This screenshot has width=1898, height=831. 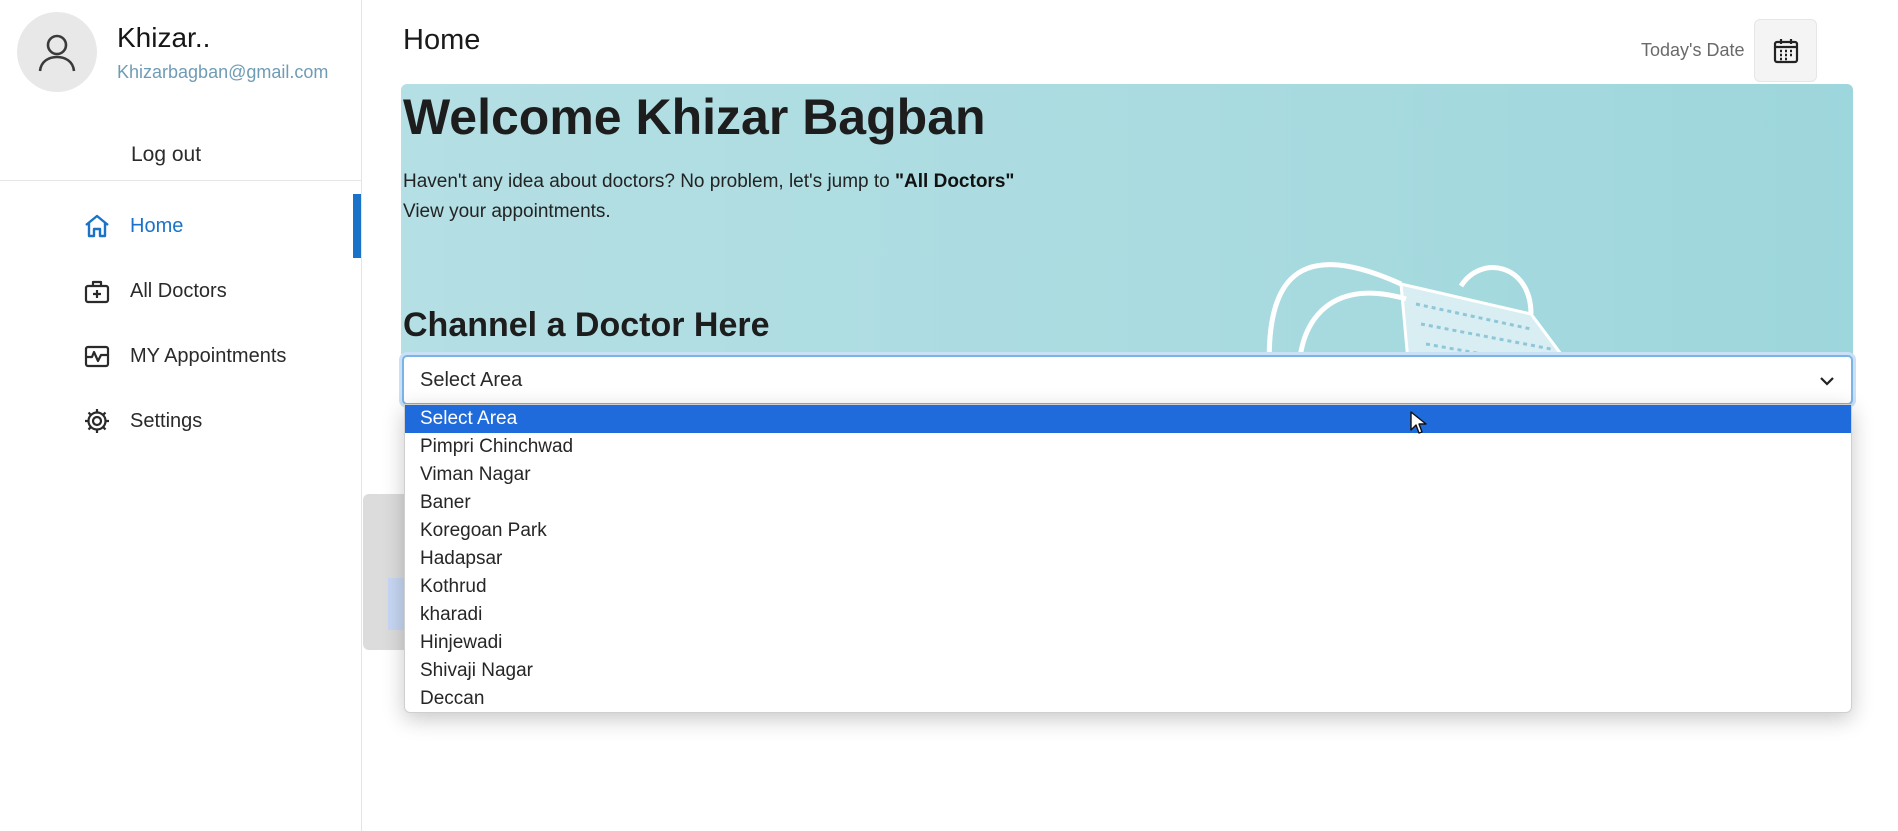 I want to click on avatar, so click(x=57, y=52).